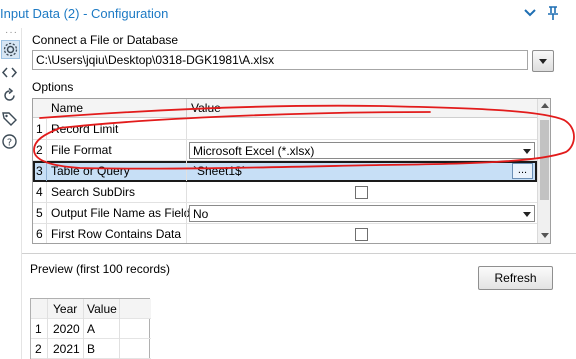 This screenshot has width=576, height=359. I want to click on options-label: Options, so click(53, 87).